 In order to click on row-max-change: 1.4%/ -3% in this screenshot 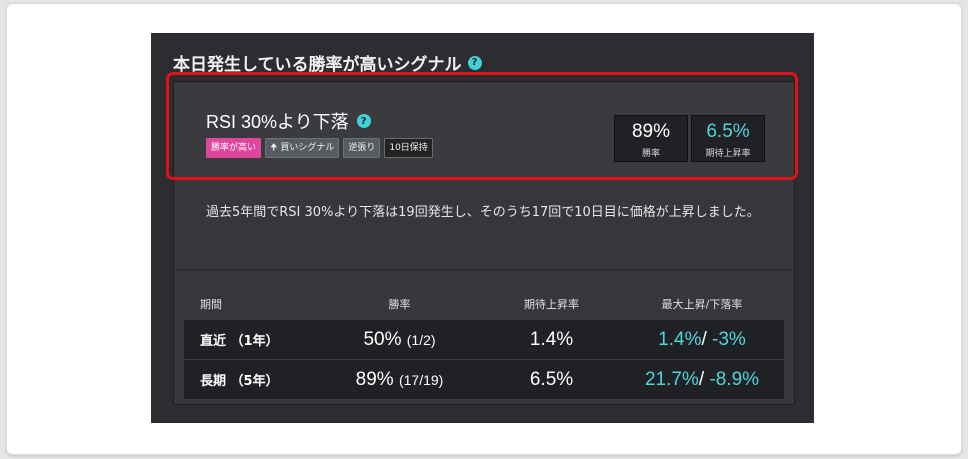, I will do `click(702, 340)`.